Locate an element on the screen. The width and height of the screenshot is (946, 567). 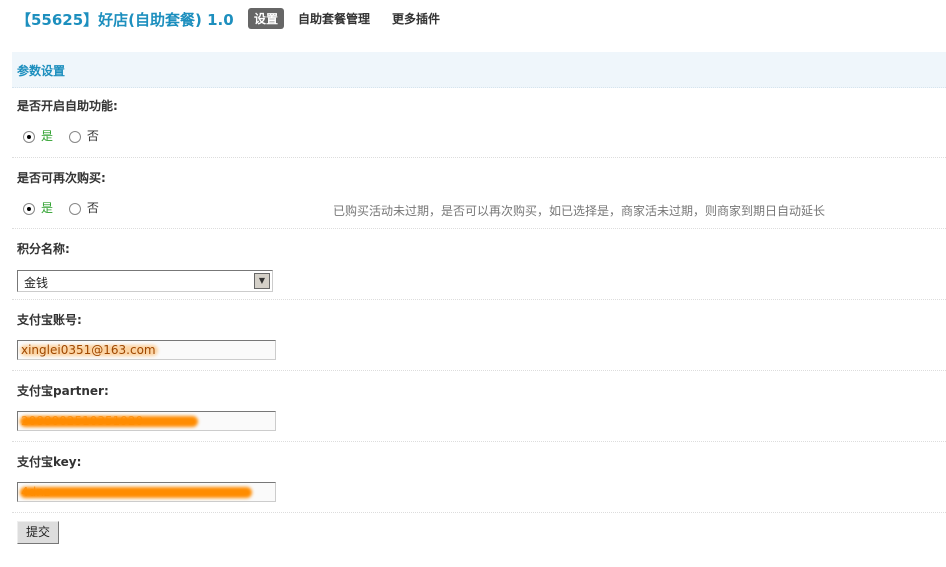
tab-package-management: 自助套餐管理 is located at coordinates (334, 18).